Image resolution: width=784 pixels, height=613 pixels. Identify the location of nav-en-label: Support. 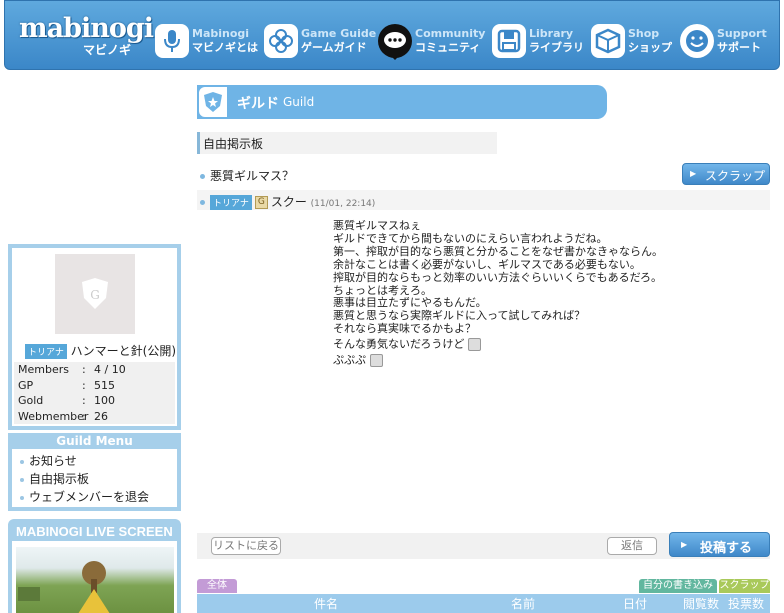
(742, 33).